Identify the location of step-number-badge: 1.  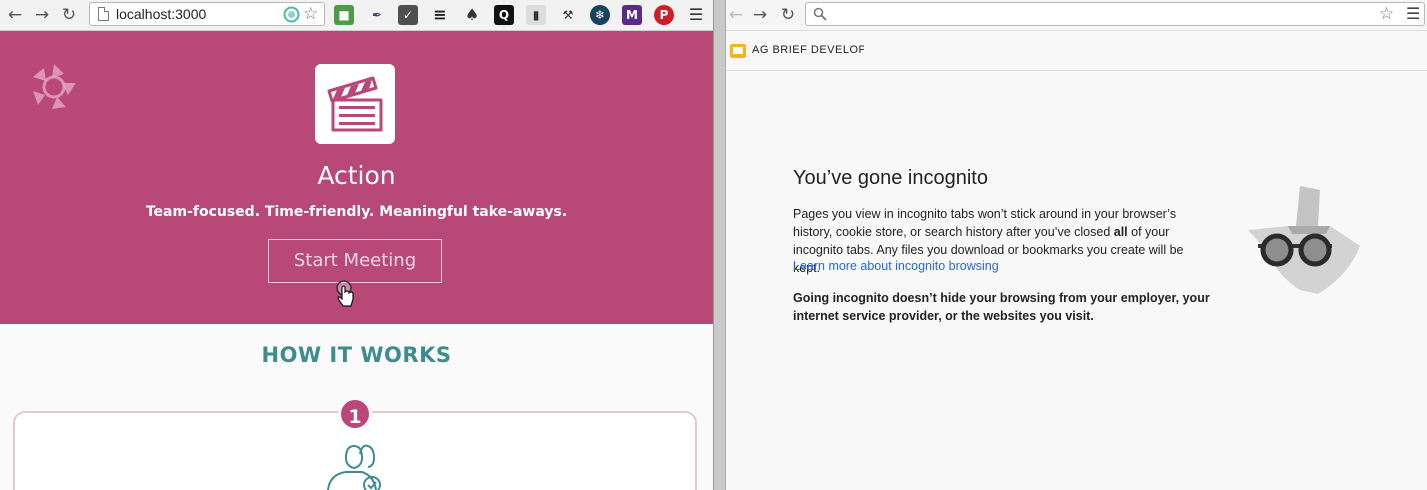
(355, 414).